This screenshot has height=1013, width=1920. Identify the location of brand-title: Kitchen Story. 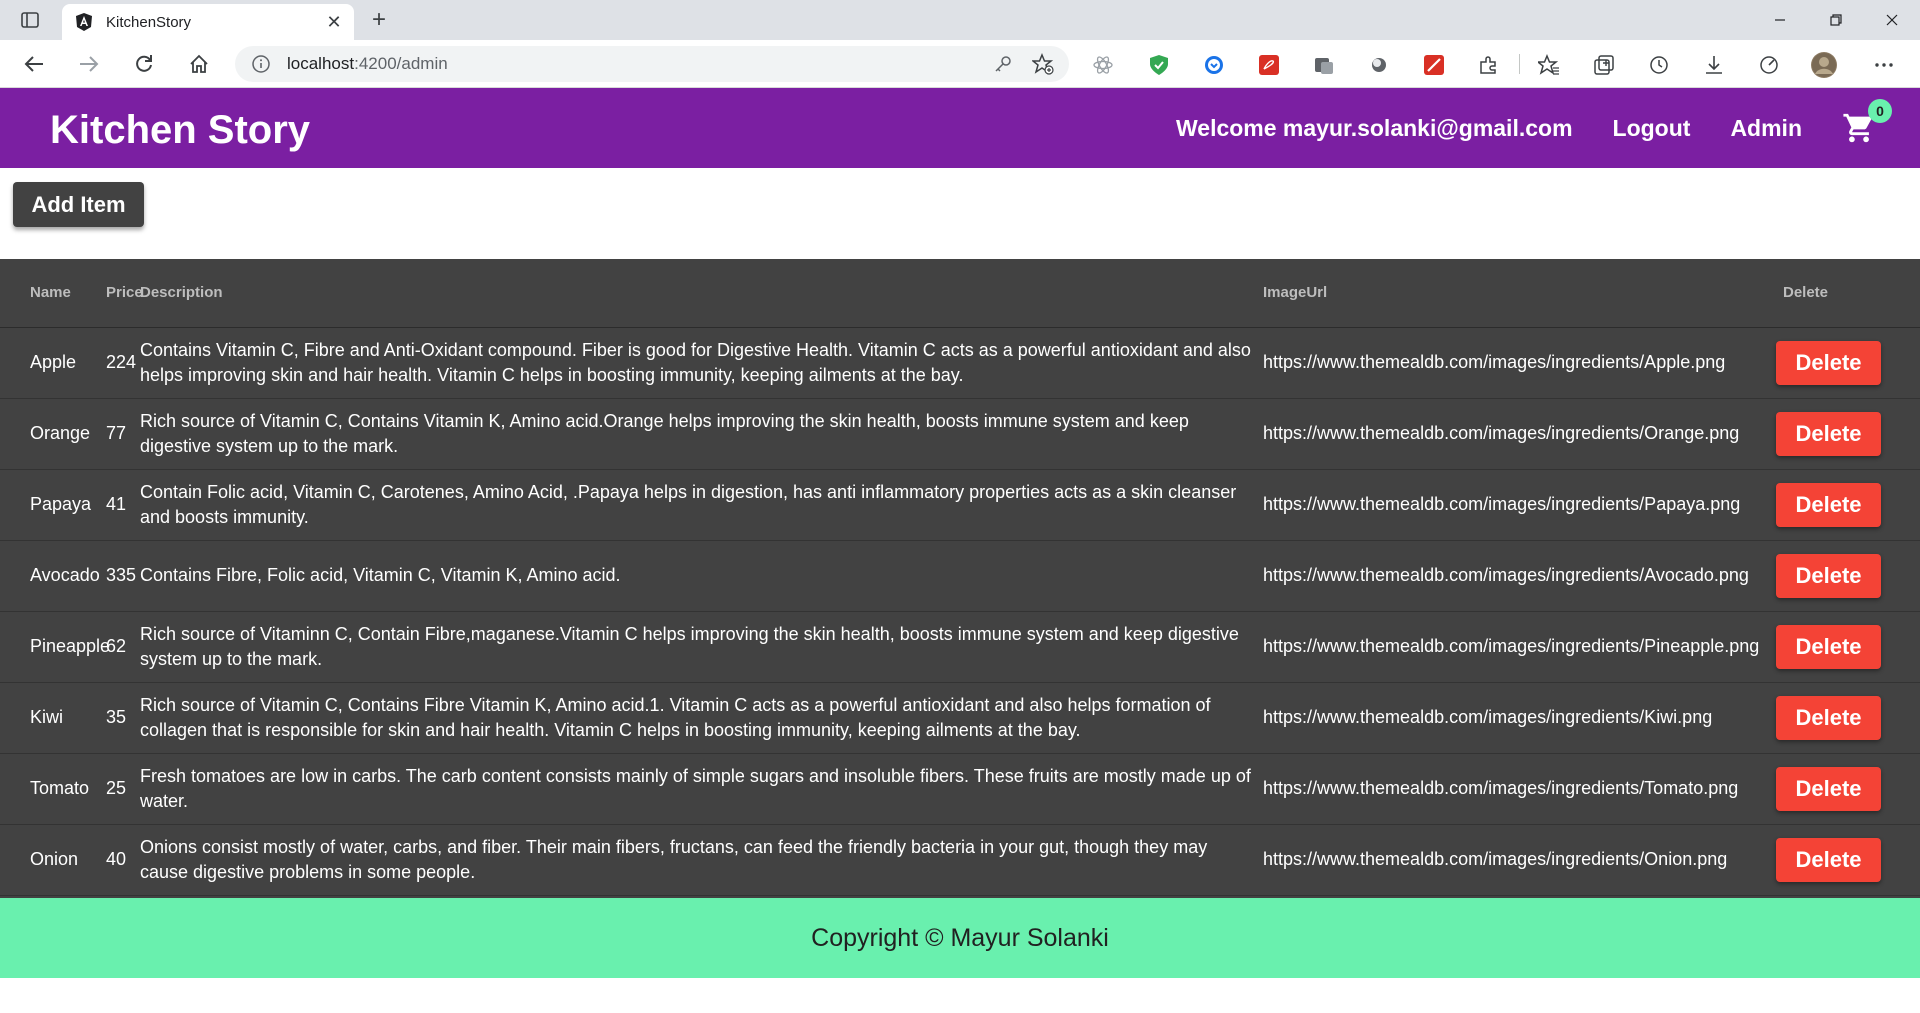
(180, 130).